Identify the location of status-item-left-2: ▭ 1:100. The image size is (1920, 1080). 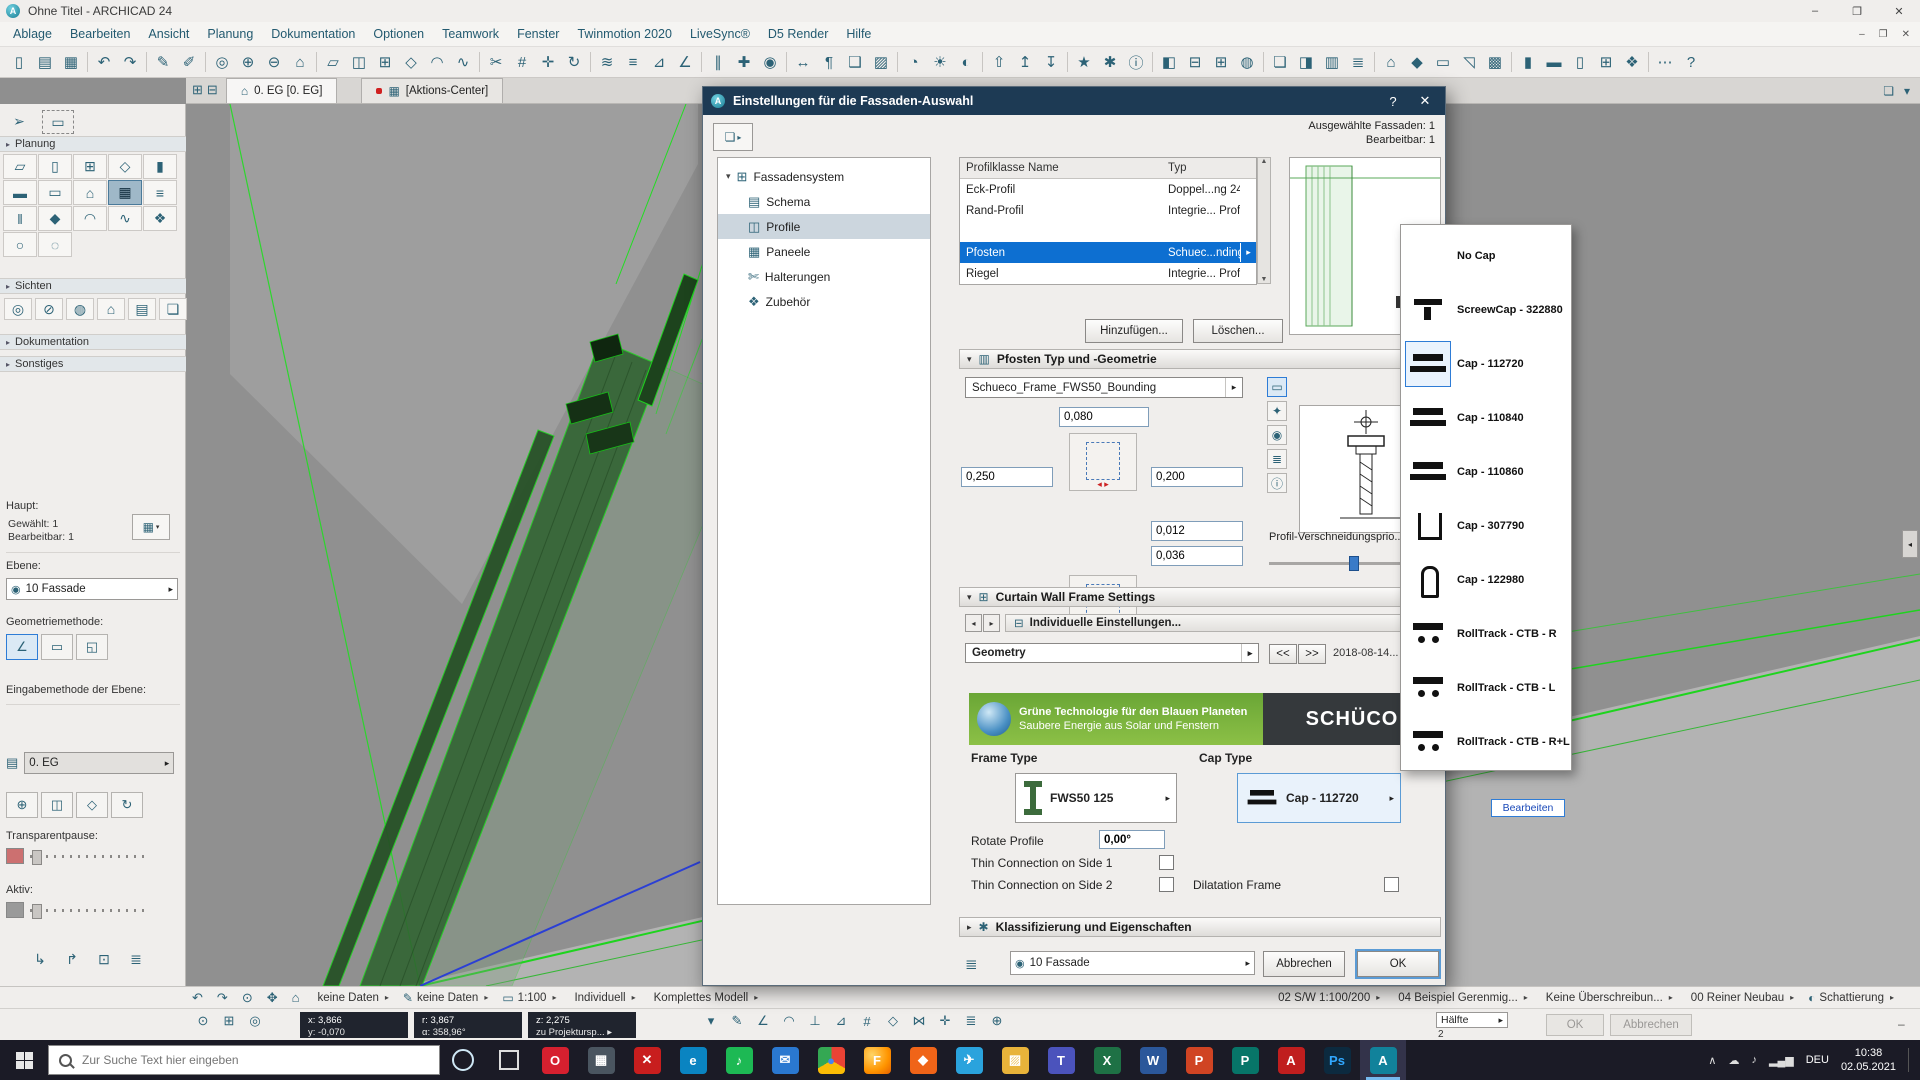
(529, 998).